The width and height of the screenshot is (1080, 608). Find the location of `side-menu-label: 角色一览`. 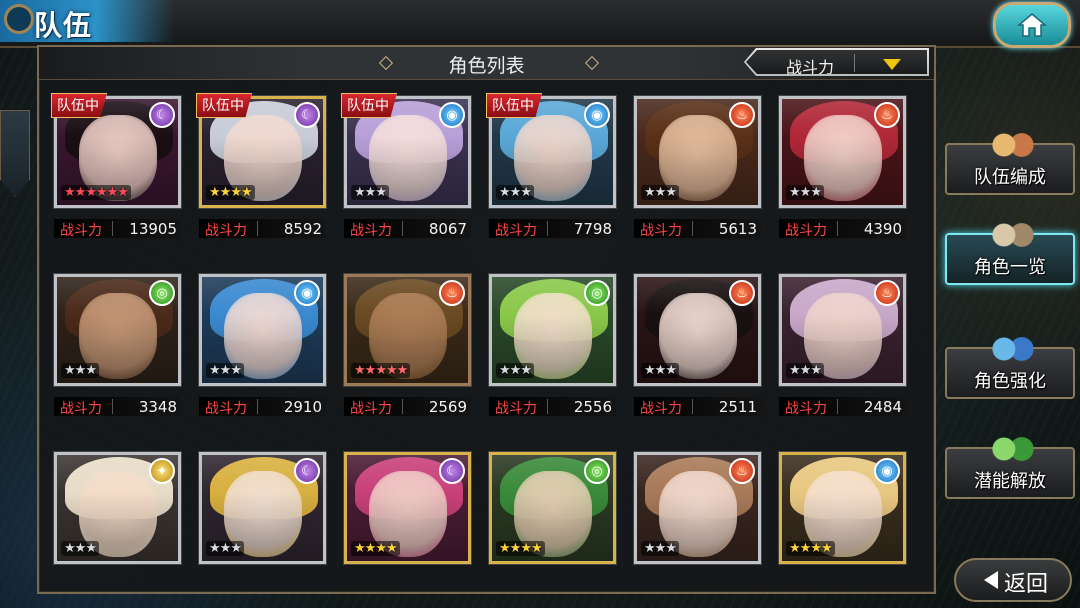

side-menu-label: 角色一览 is located at coordinates (1010, 267).